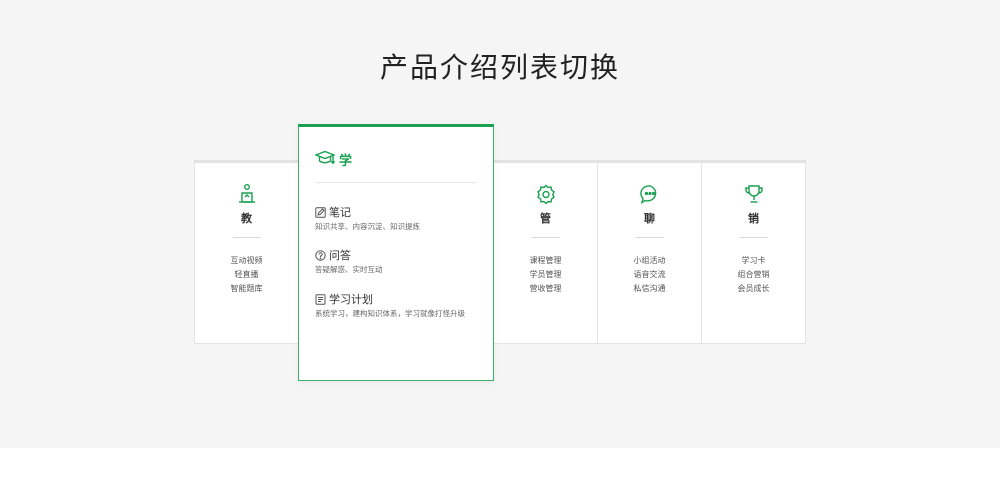 The image size is (1000, 489). What do you see at coordinates (320, 255) in the screenshot?
I see `question-icon` at bounding box center [320, 255].